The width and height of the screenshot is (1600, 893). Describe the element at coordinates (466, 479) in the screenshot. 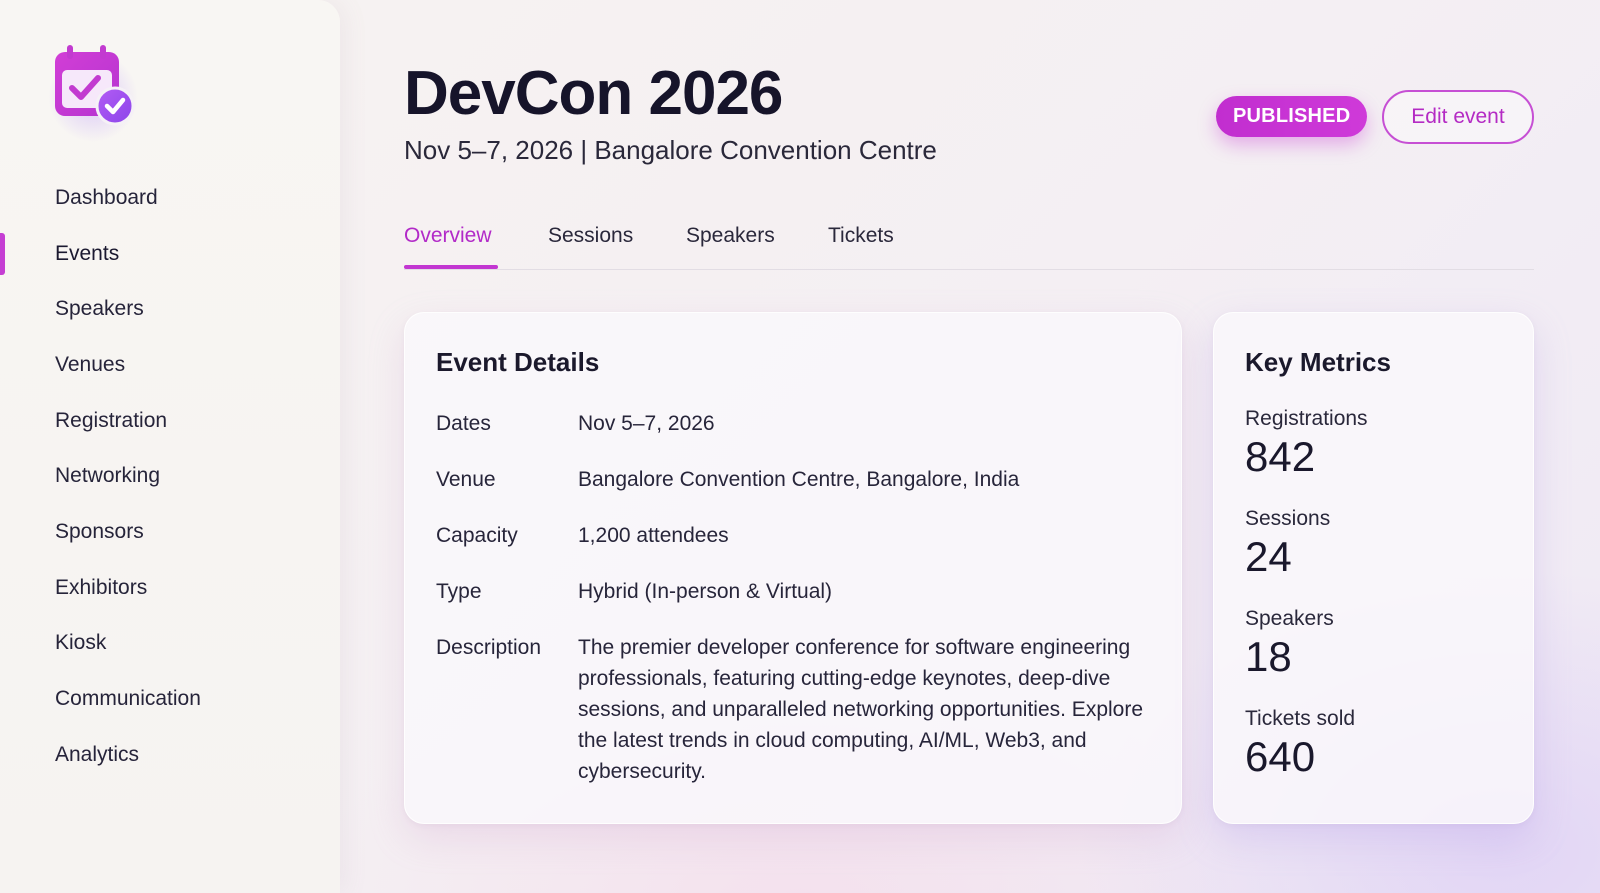

I see `detail-label: Venue` at that location.